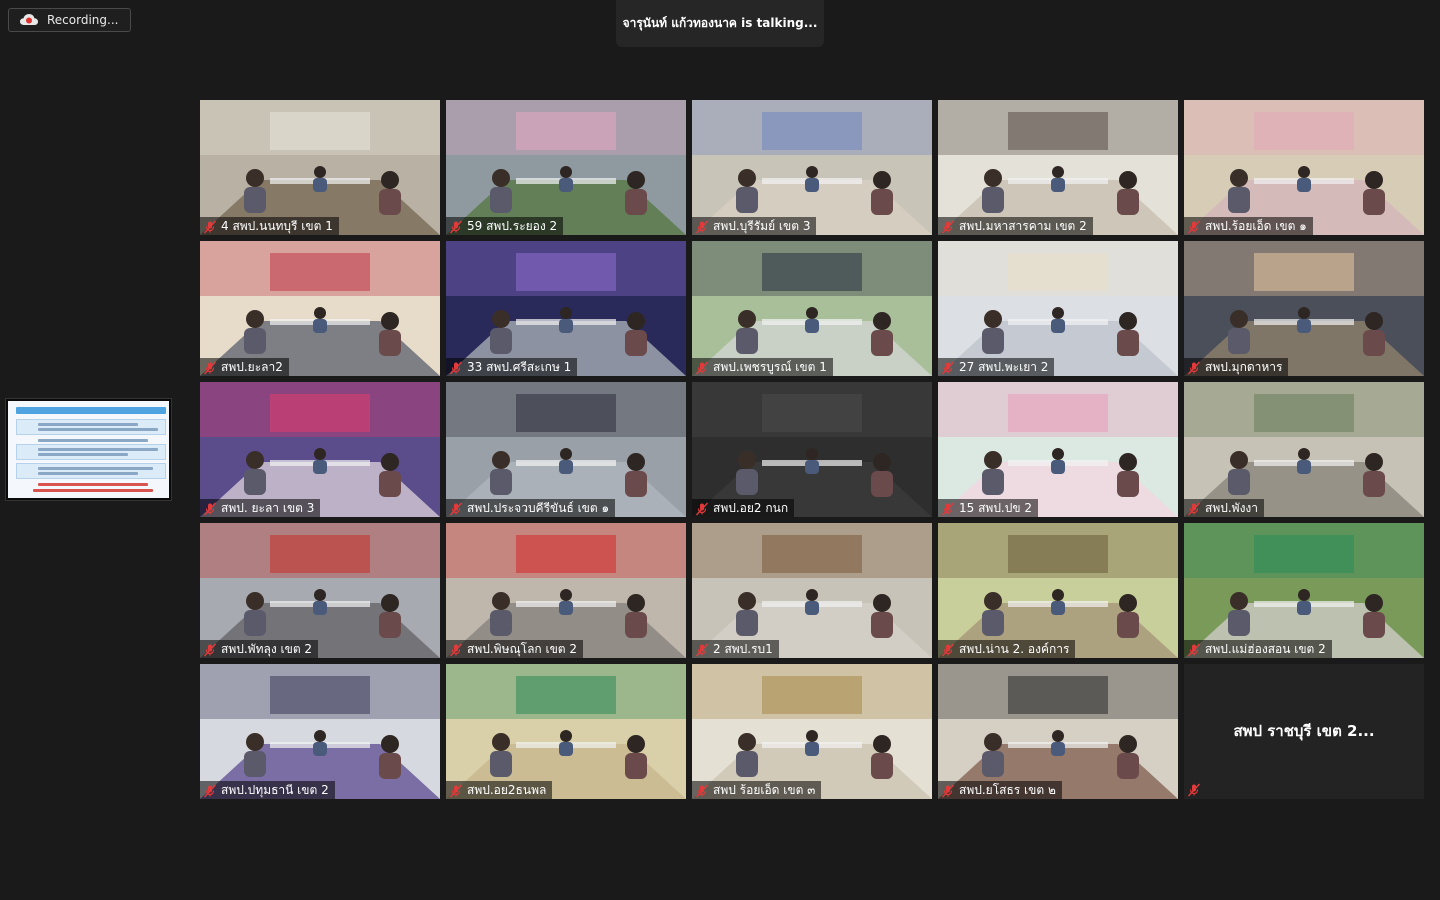  Describe the element at coordinates (566, 590) in the screenshot. I see `participant-tile: สพป.พิษณุโลก เขต 2` at that location.